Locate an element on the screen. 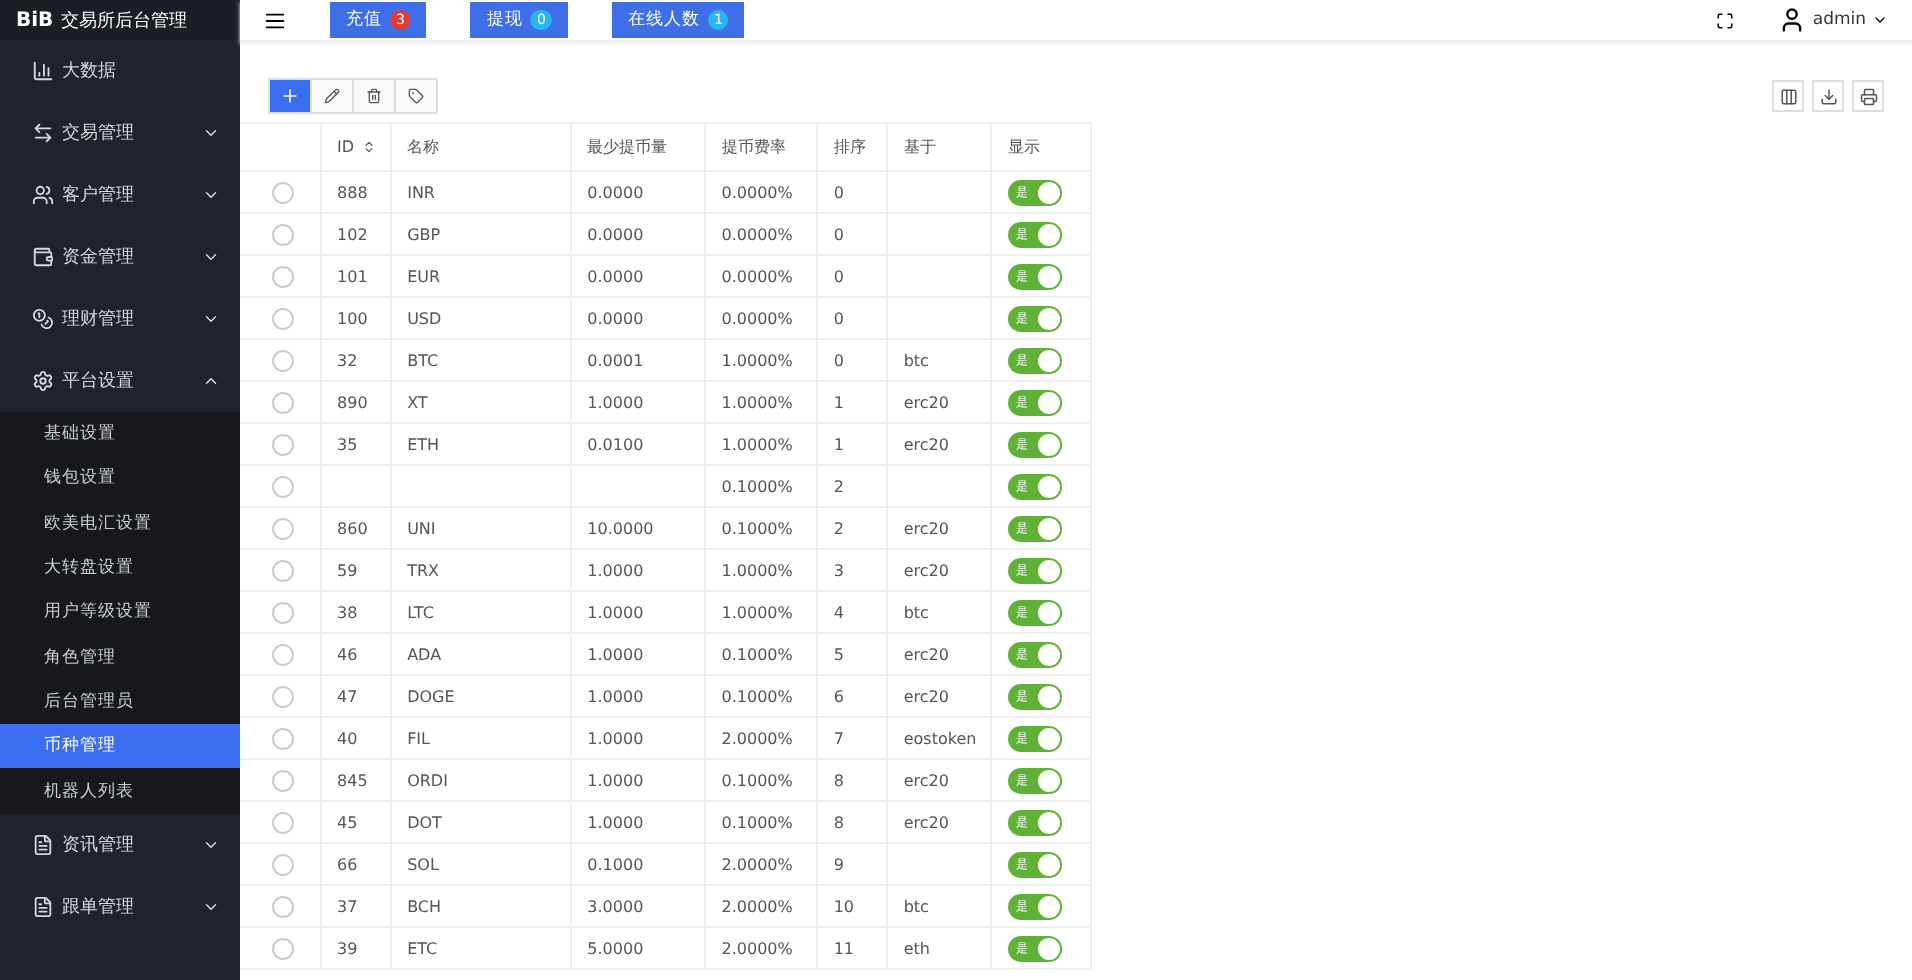 The height and width of the screenshot is (980, 1912). table-cell: LTC is located at coordinates (480, 612).